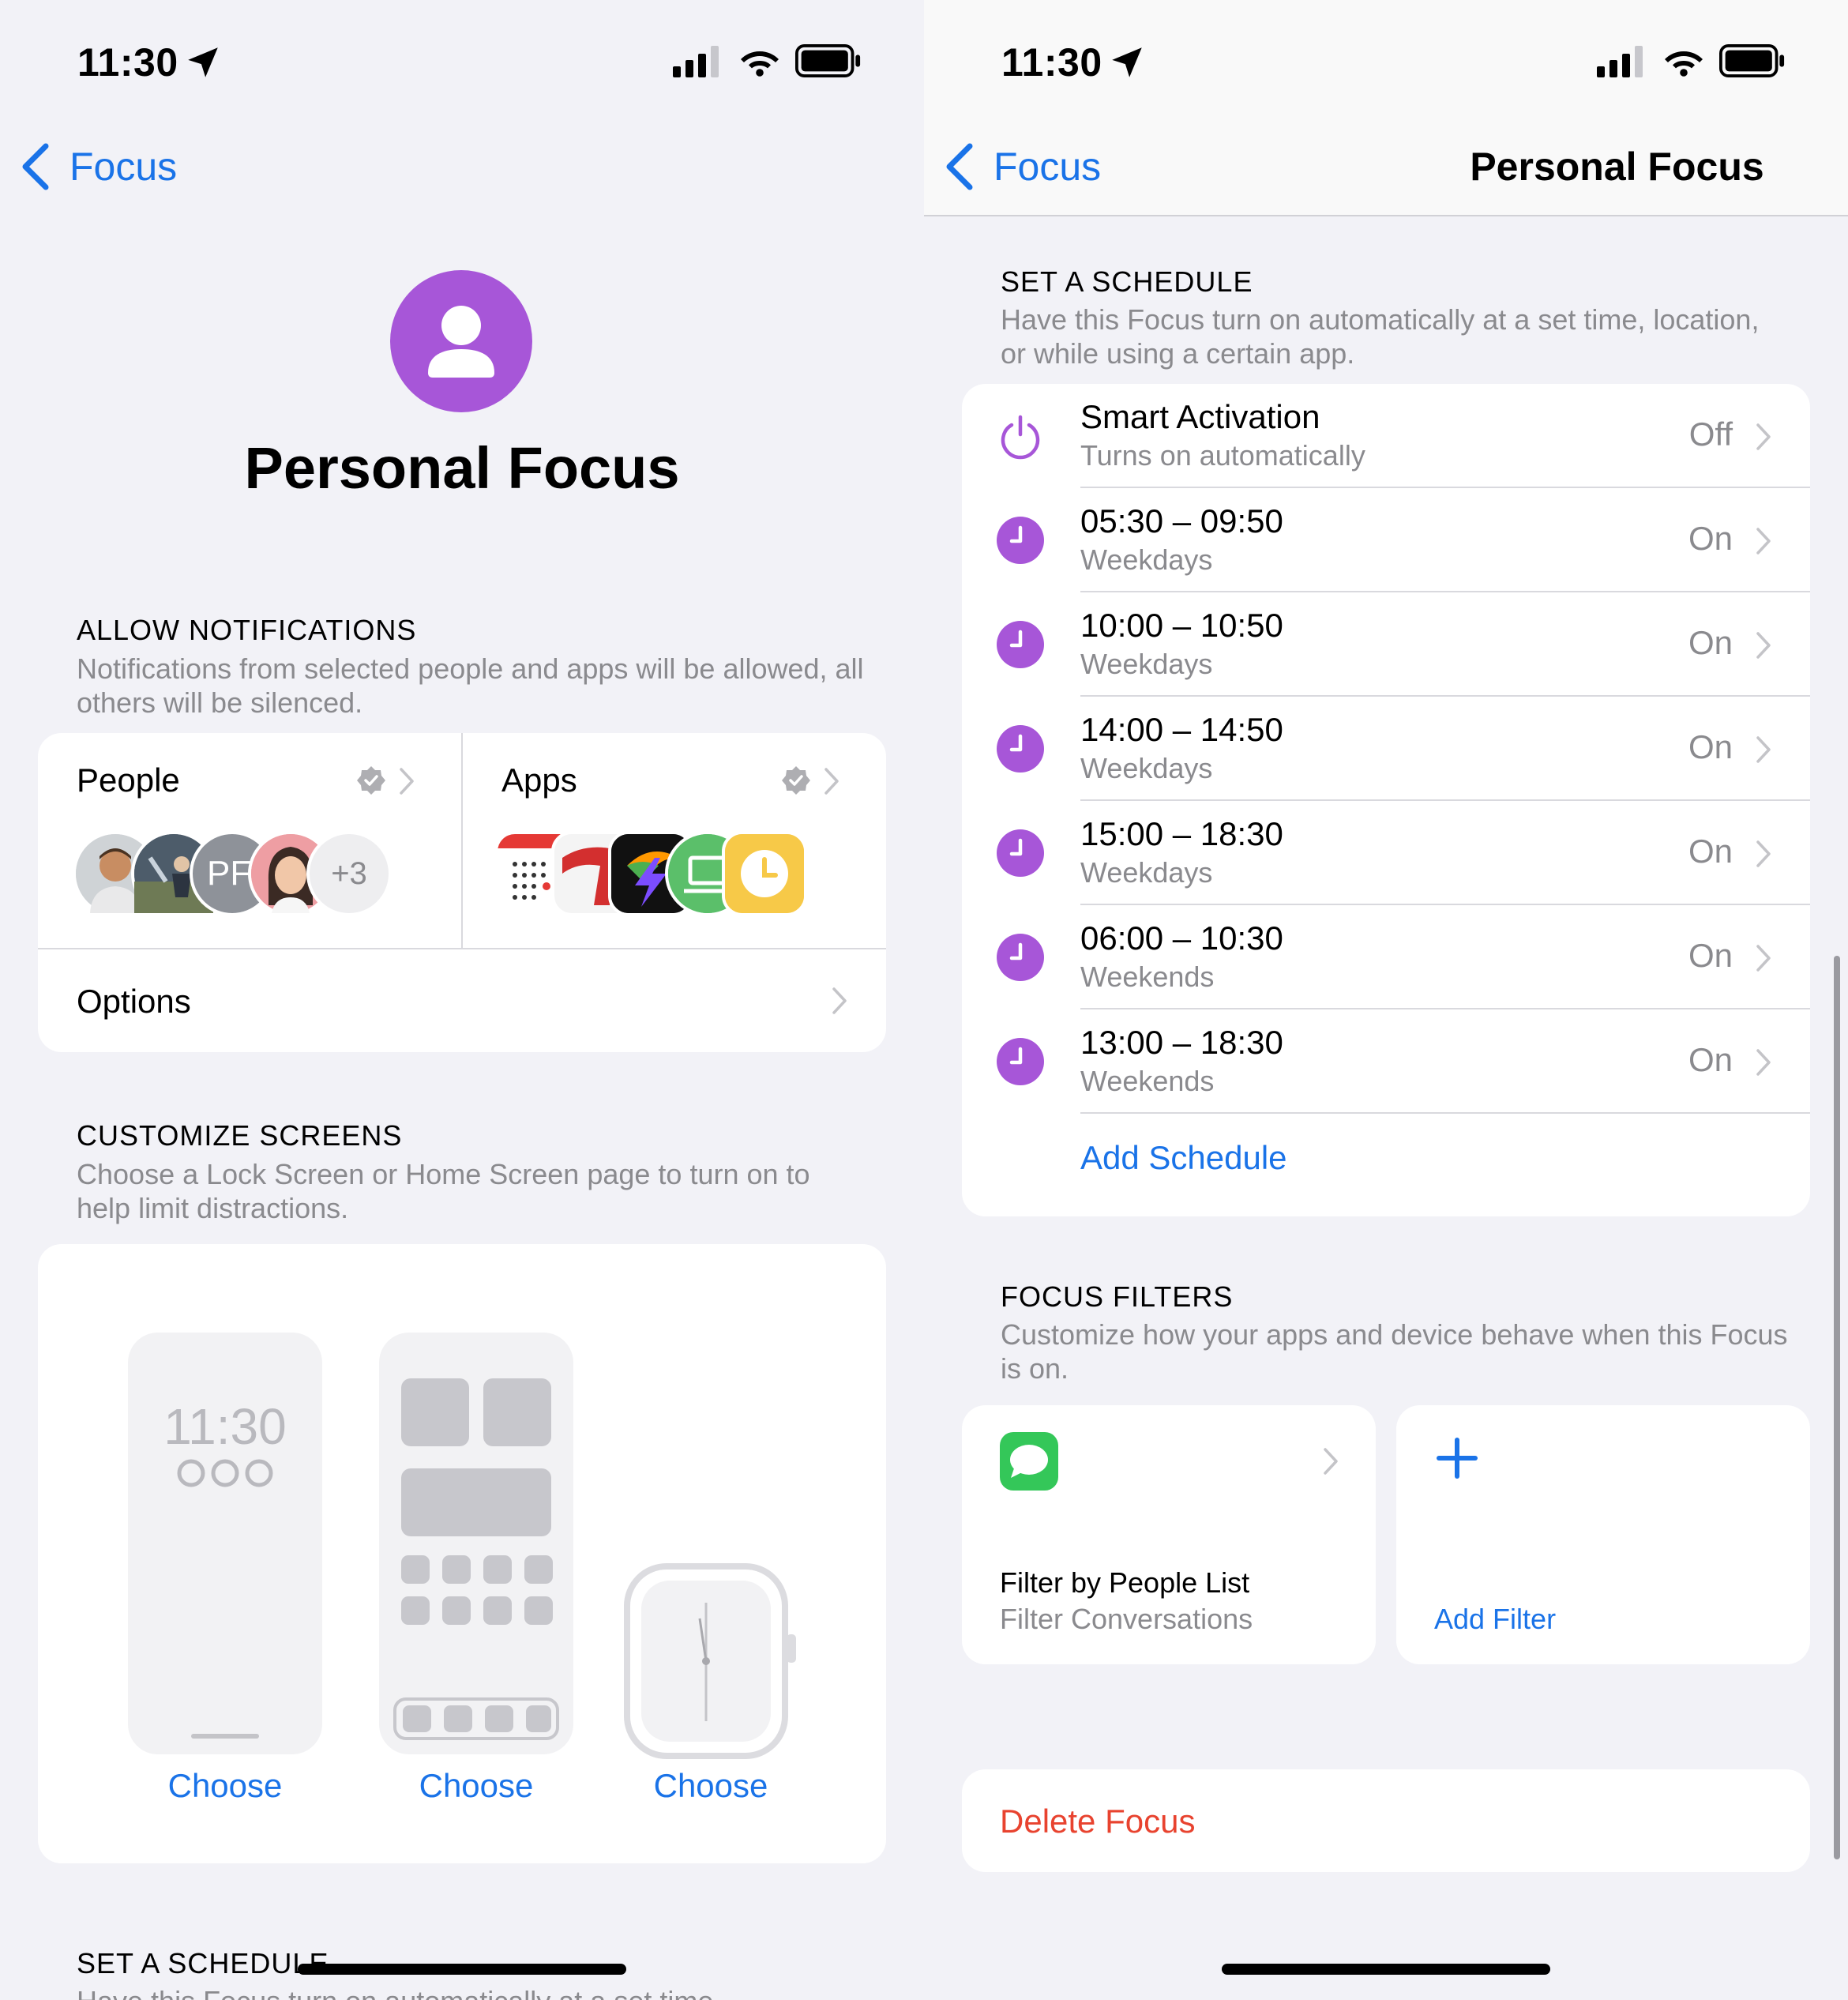 This screenshot has width=1848, height=2000. I want to click on filter-title: Filter by People List, so click(1125, 1582).